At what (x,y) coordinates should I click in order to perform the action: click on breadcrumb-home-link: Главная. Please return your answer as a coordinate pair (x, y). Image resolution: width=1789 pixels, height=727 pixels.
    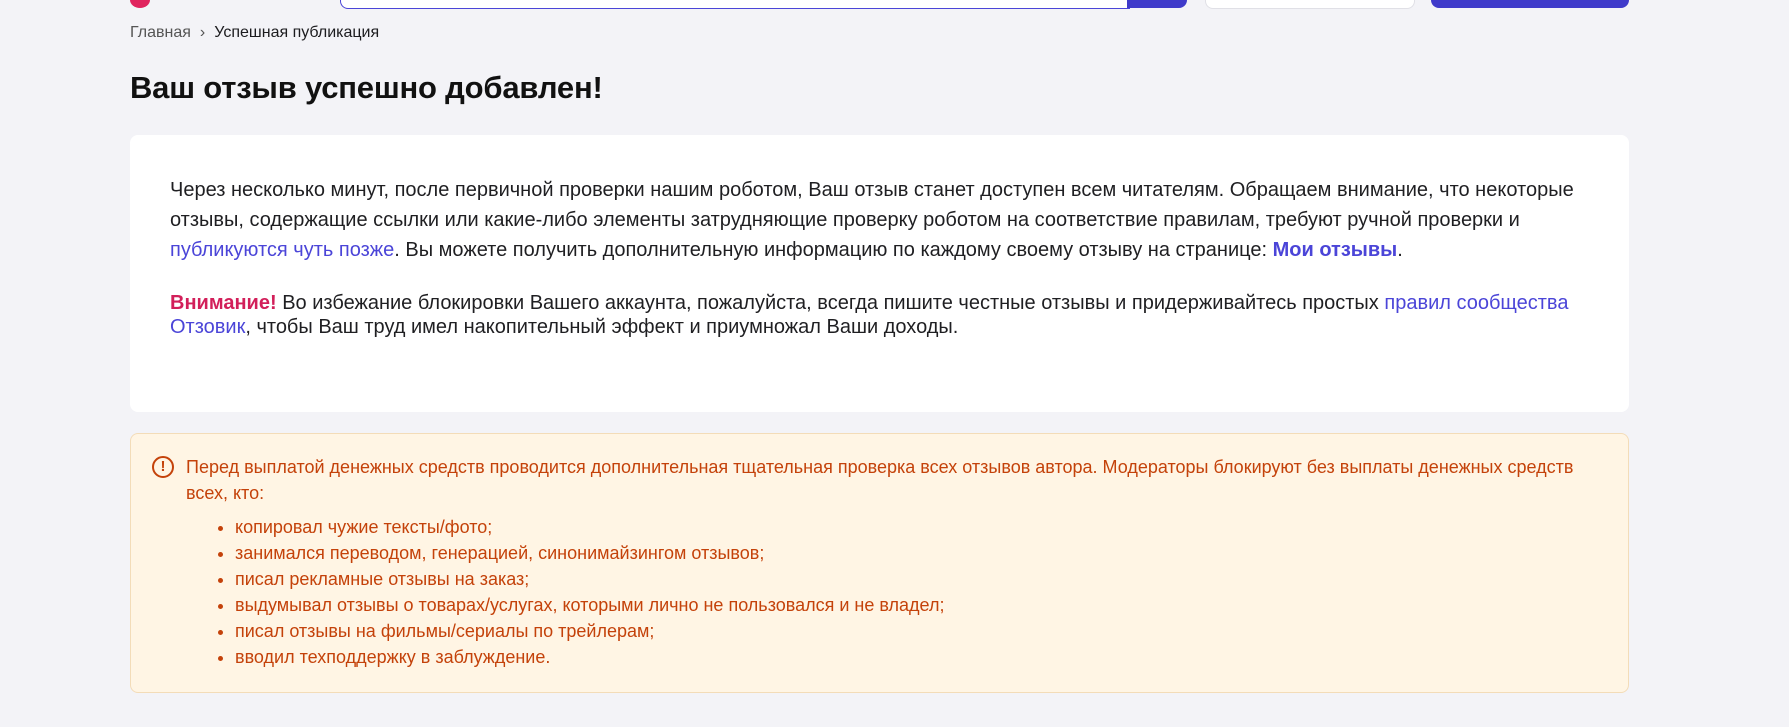
    Looking at the image, I should click on (160, 33).